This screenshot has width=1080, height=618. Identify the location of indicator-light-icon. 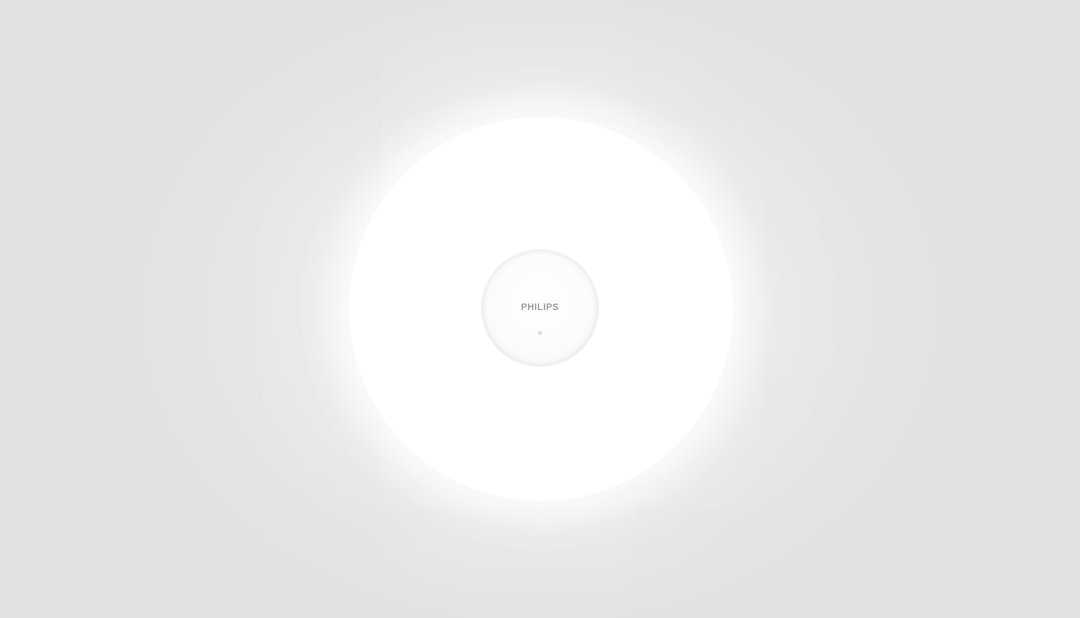
(540, 333).